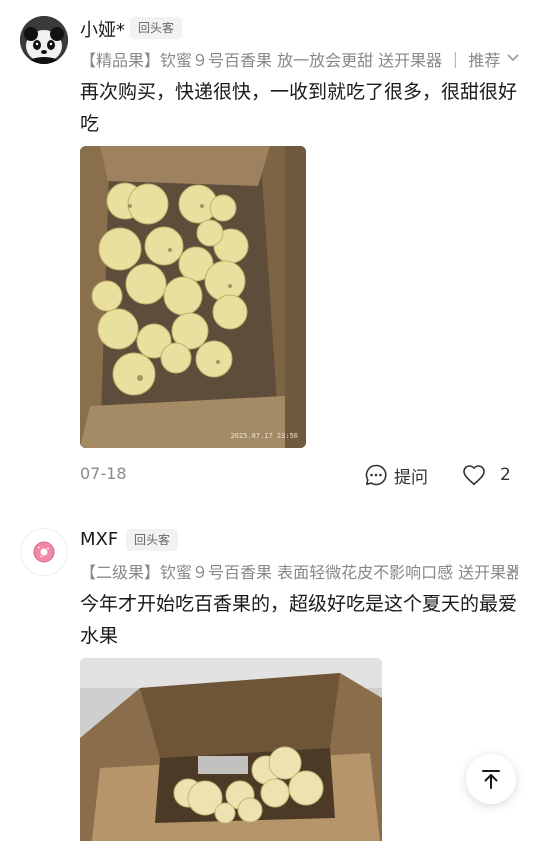  I want to click on review-text: 再次购买，快递很快，一收到就吃了很多，很甜很好吃, so click(299, 108).